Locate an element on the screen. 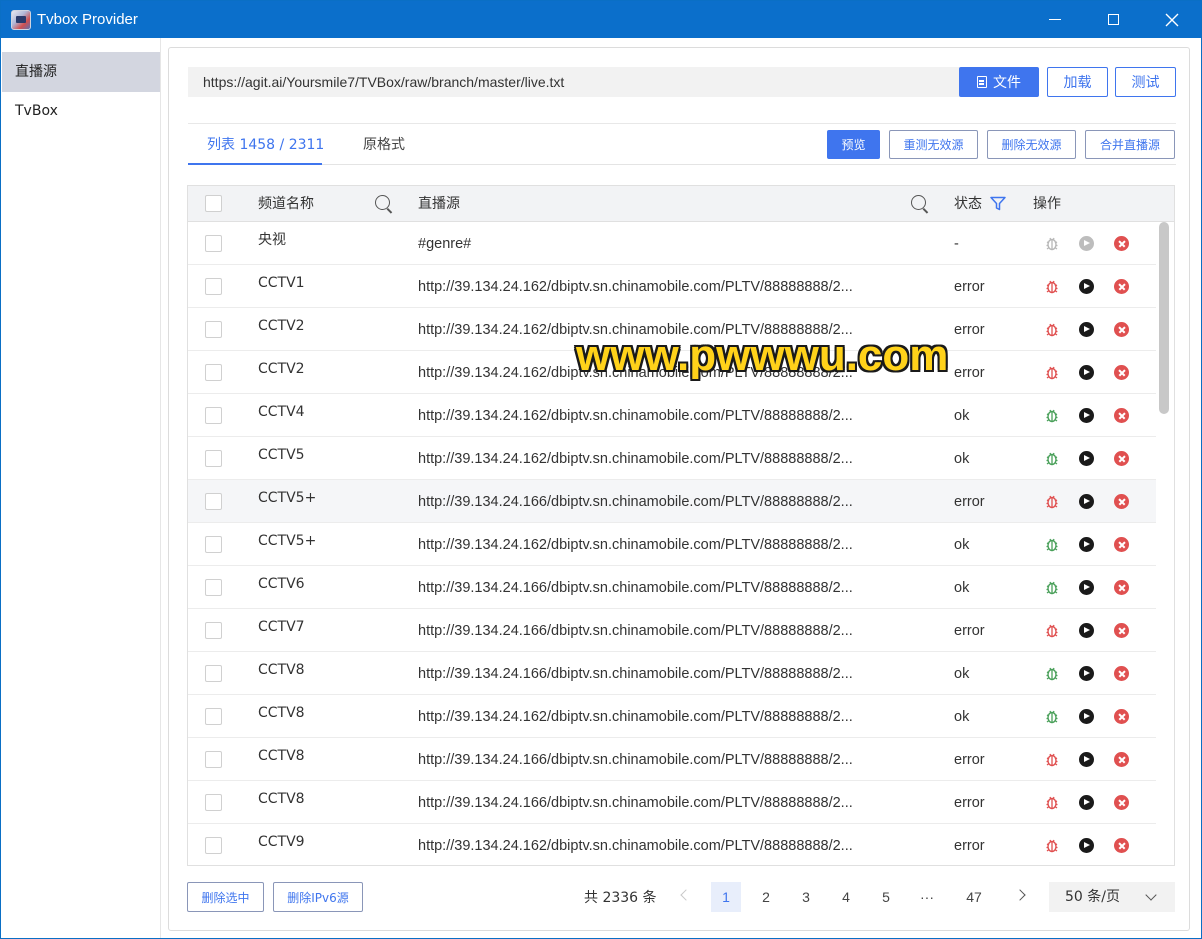  delete-selected-button: 删除选中 is located at coordinates (225, 897).